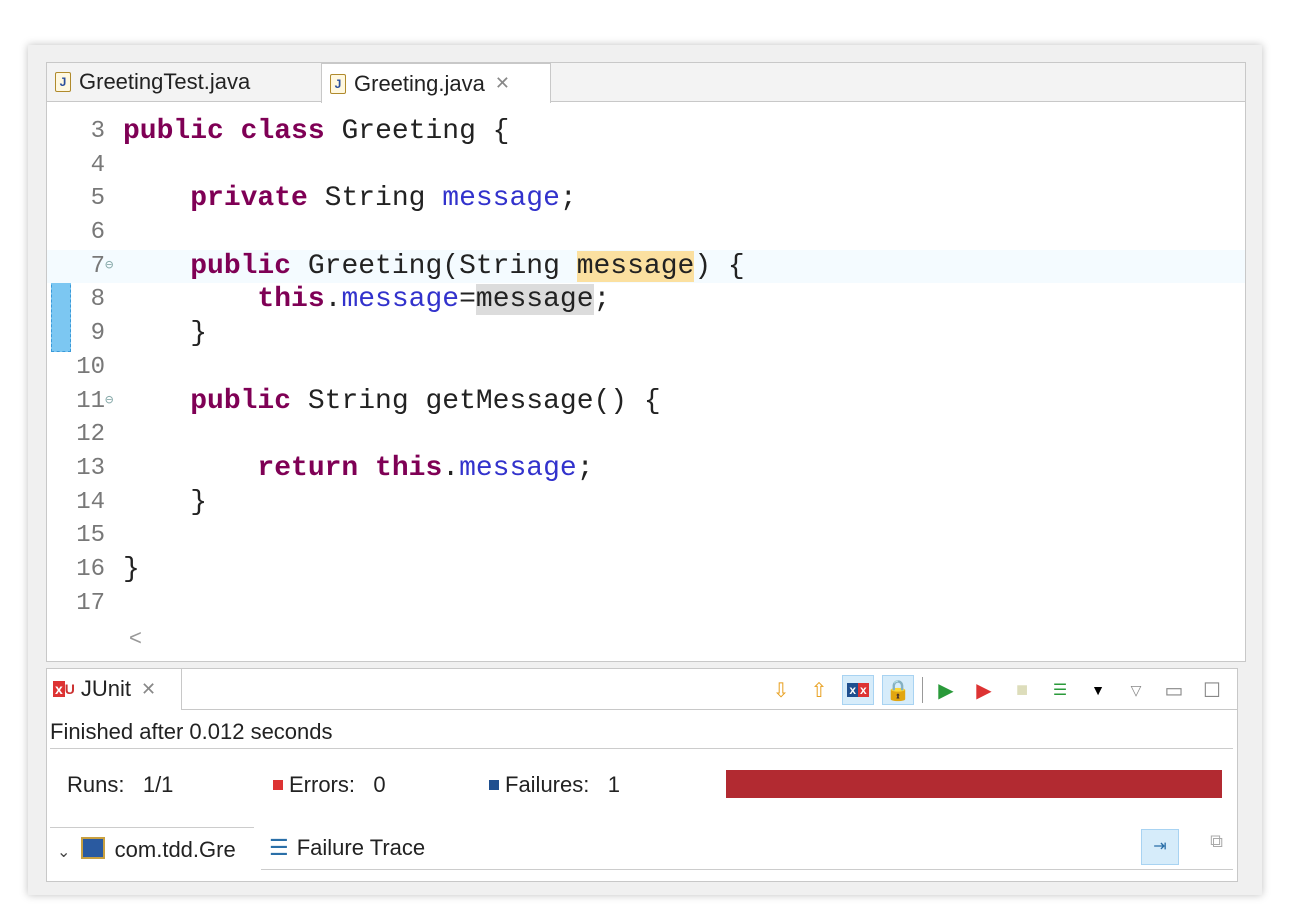 The width and height of the screenshot is (1302, 922). Describe the element at coordinates (646, 334) in the screenshot. I see `code-line: 9 }` at that location.